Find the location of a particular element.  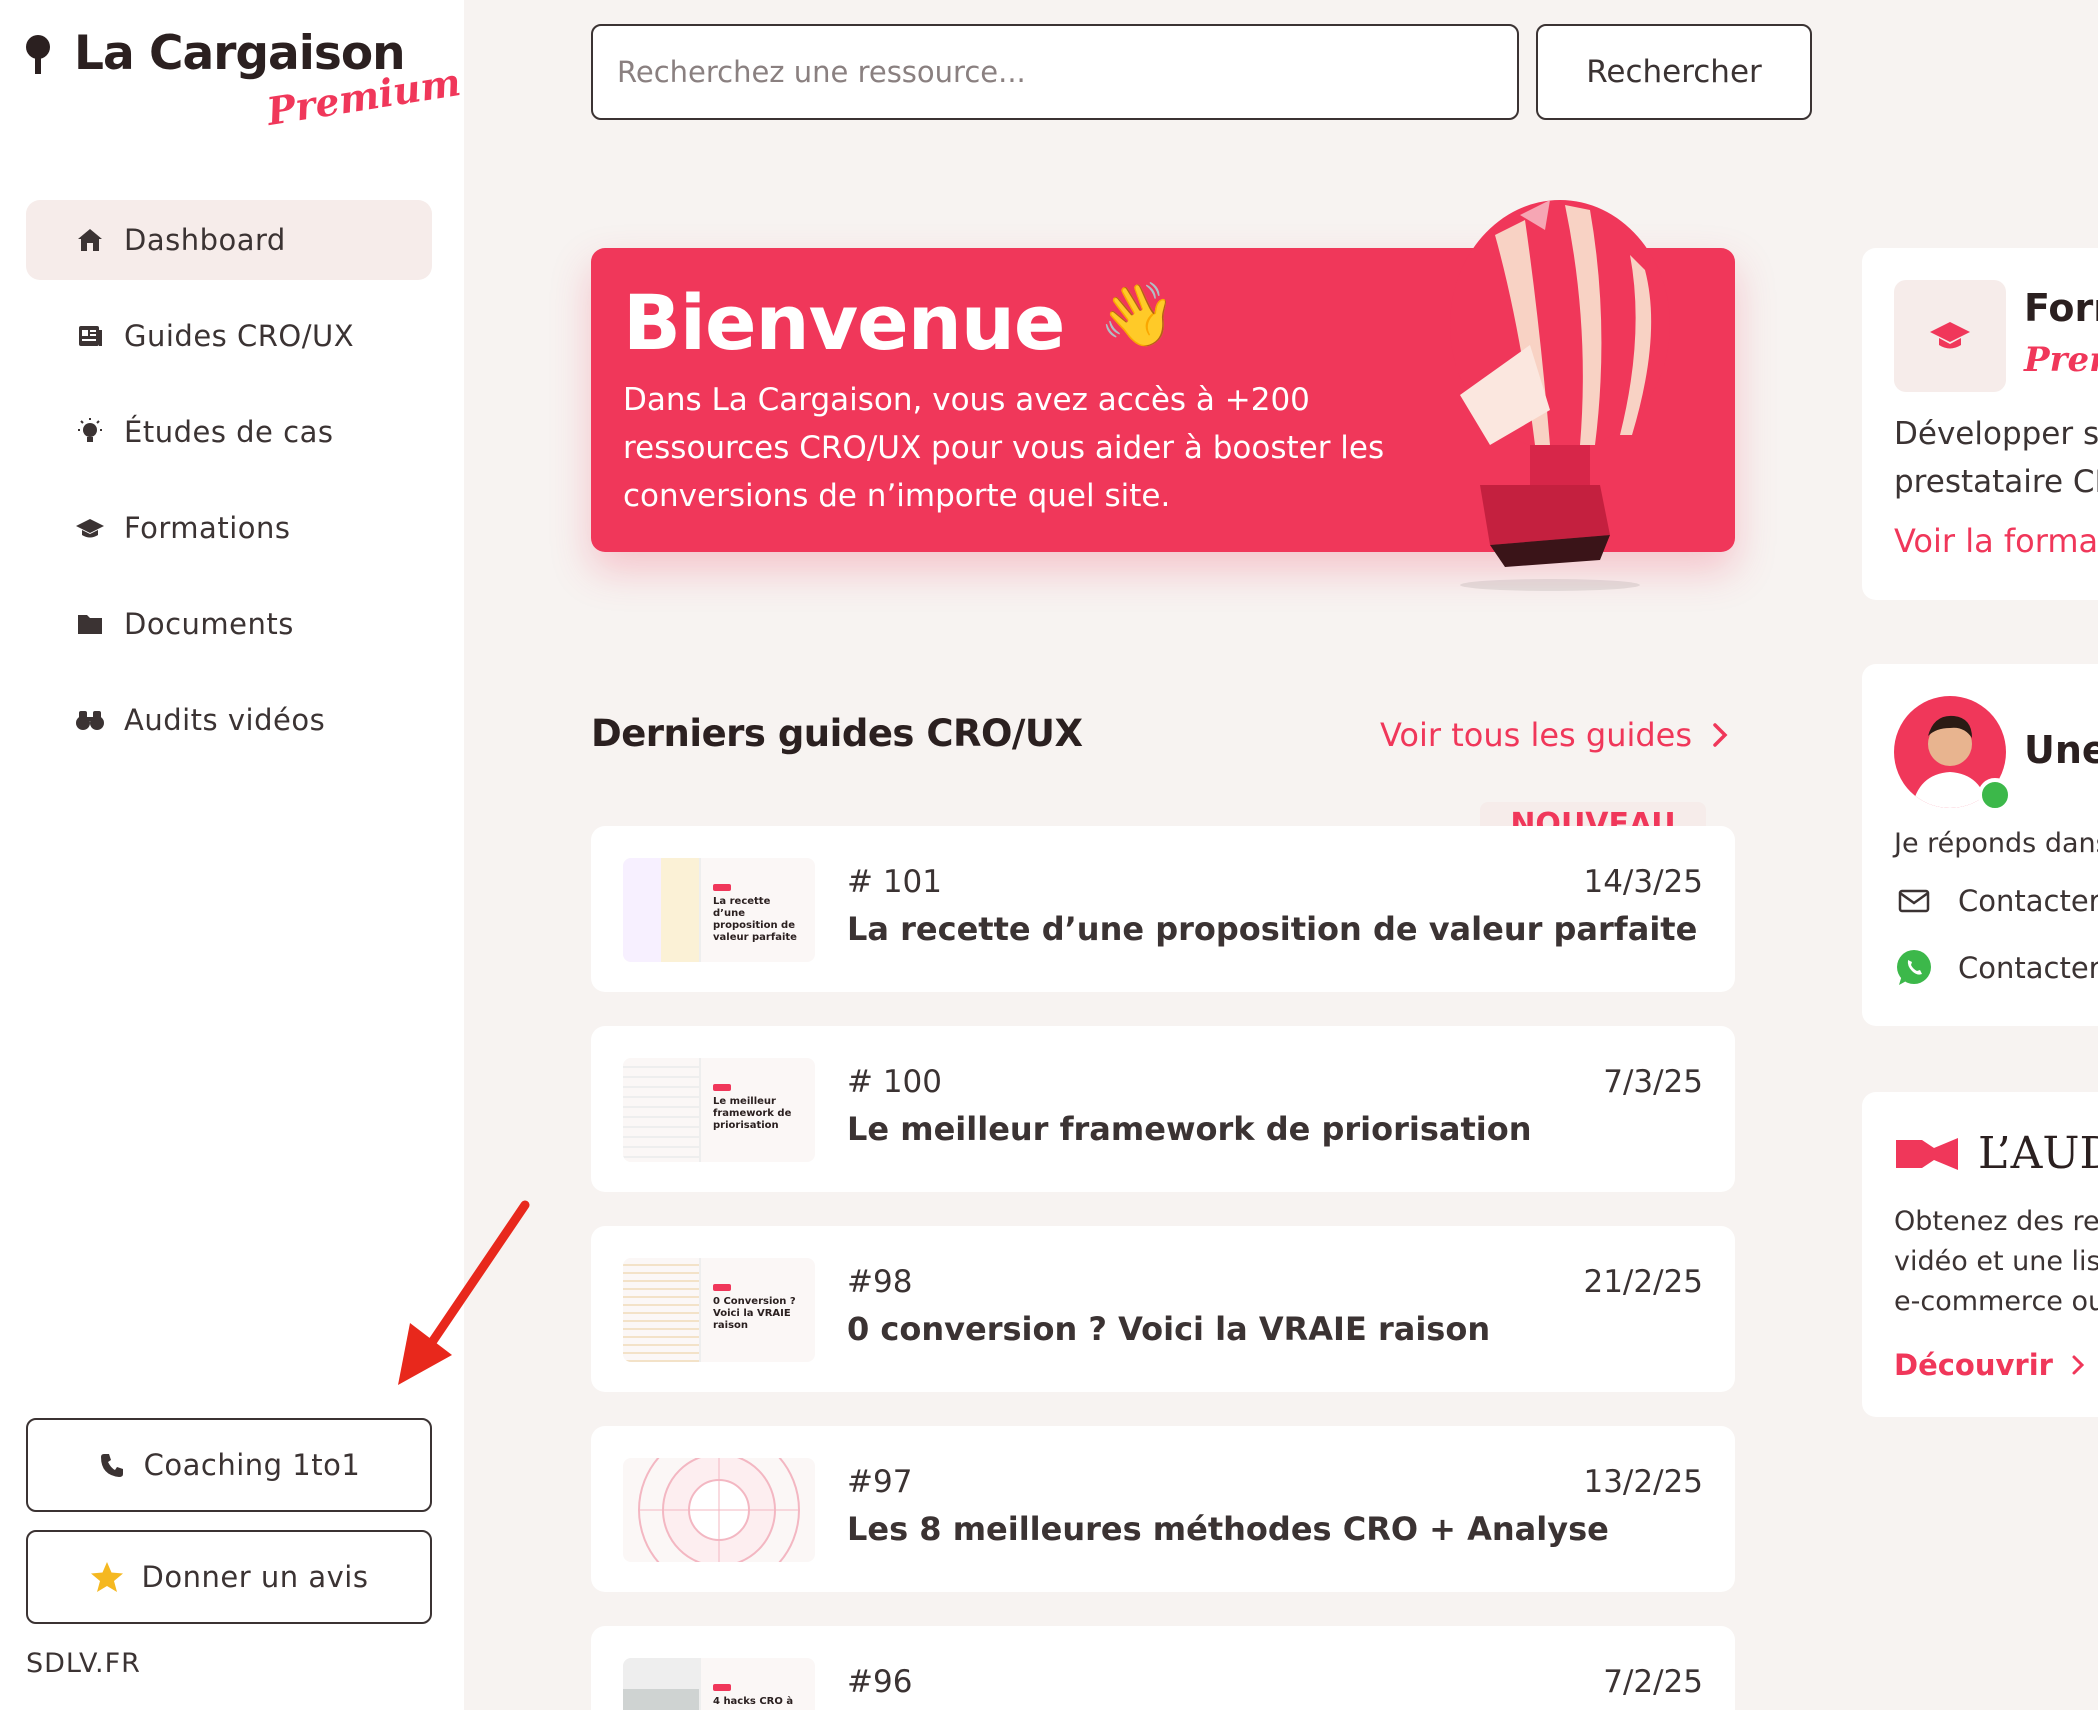

red-arrow-annotation is located at coordinates (464, 1292).